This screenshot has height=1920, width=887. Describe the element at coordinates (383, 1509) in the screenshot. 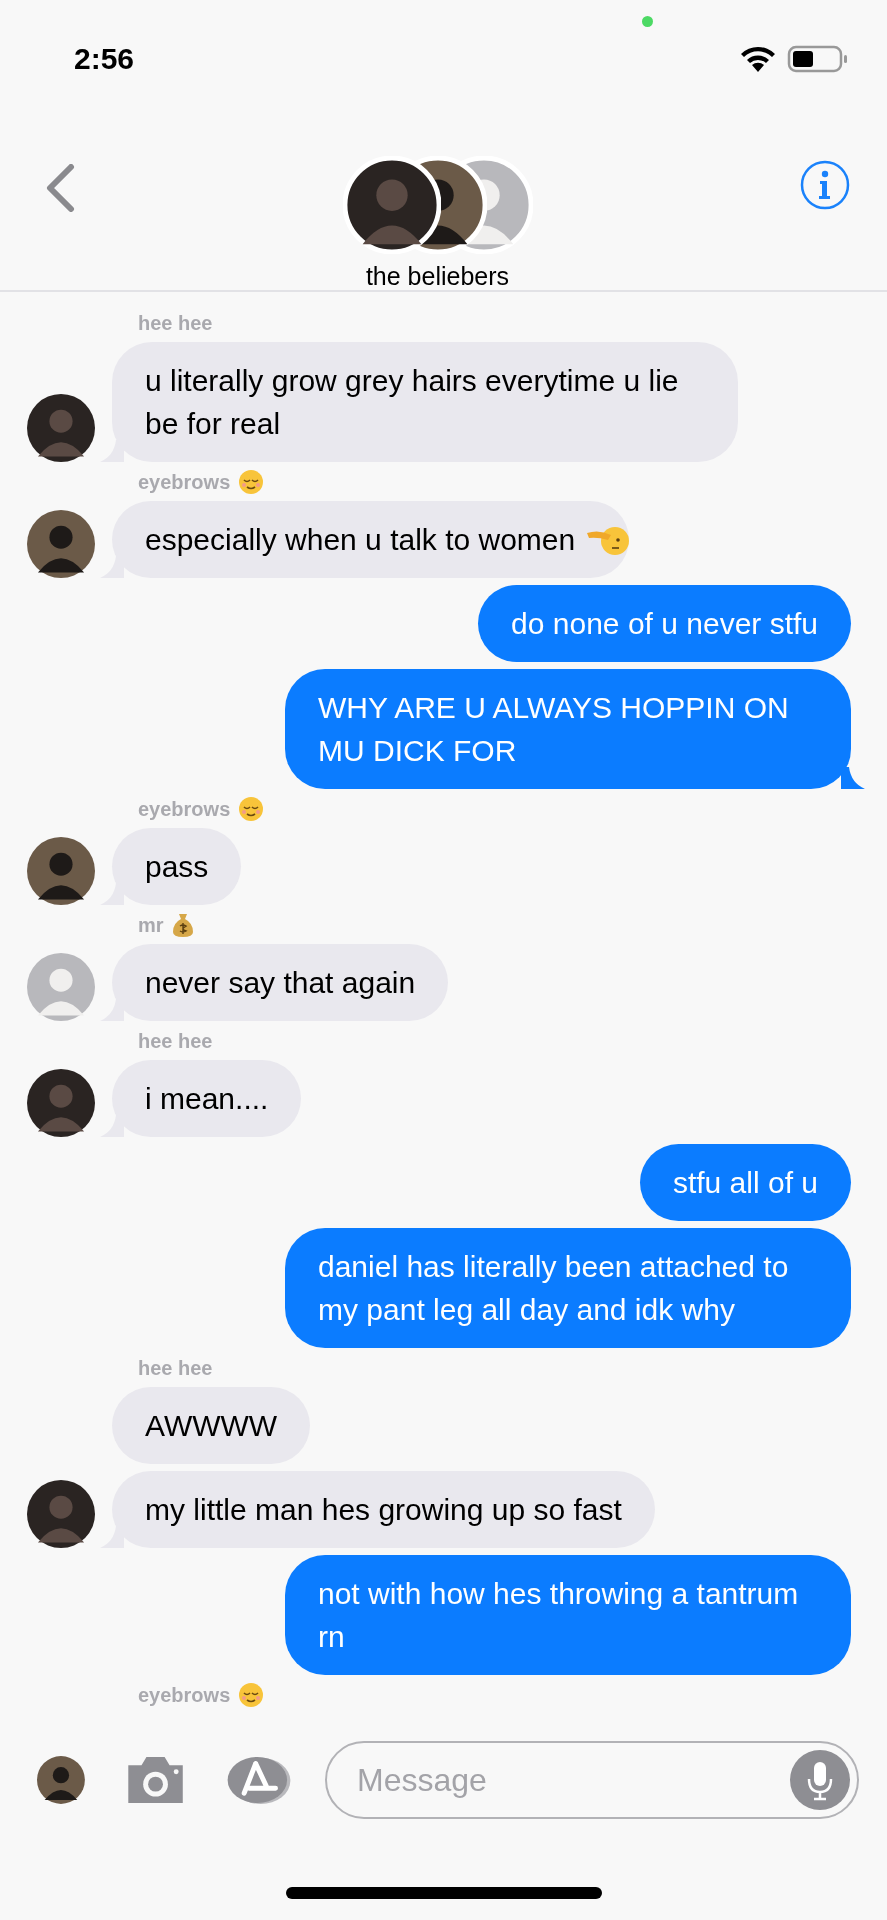

I see `message-bubble: my little man hes growing up so fast` at that location.